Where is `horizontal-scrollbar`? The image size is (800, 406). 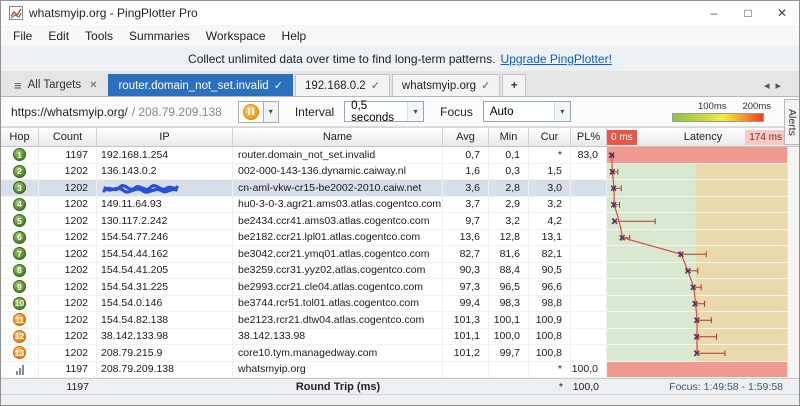
horizontal-scrollbar is located at coordinates (400, 399).